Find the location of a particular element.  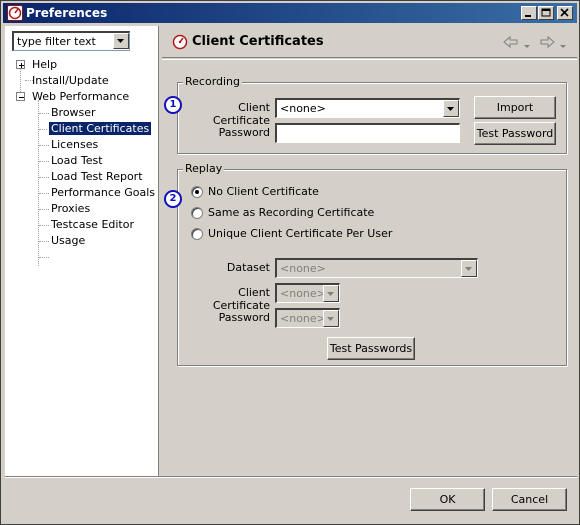

replay-password-label: Password is located at coordinates (244, 317).